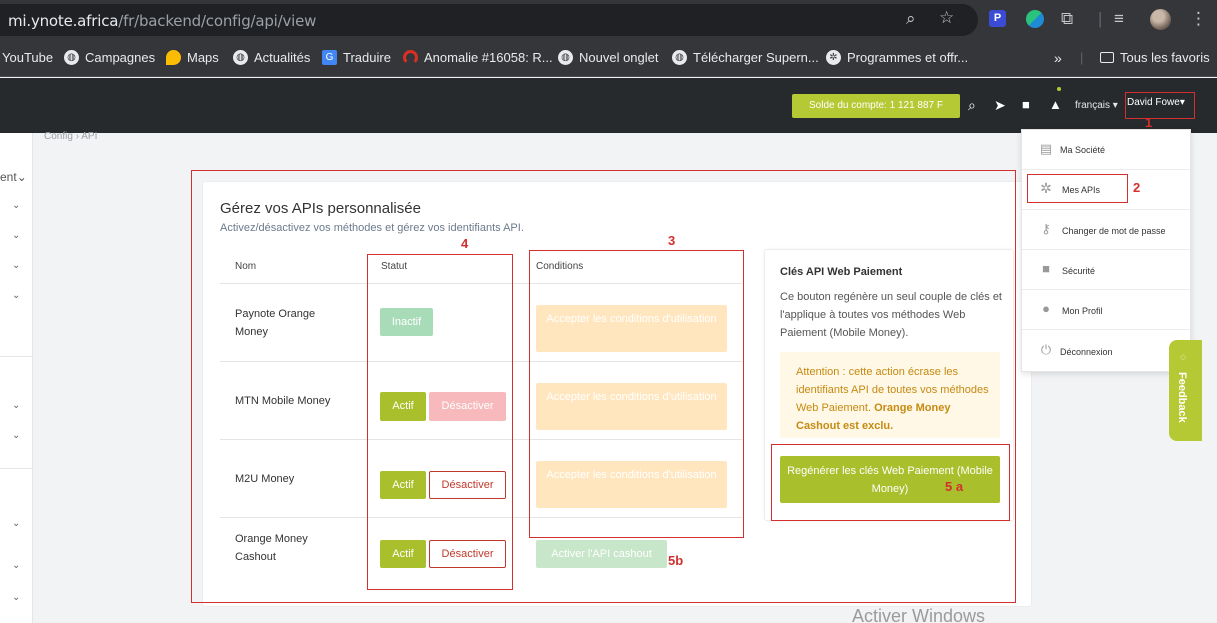 The width and height of the screenshot is (1217, 623). What do you see at coordinates (440, 422) in the screenshot?
I see `annotation-box-status` at bounding box center [440, 422].